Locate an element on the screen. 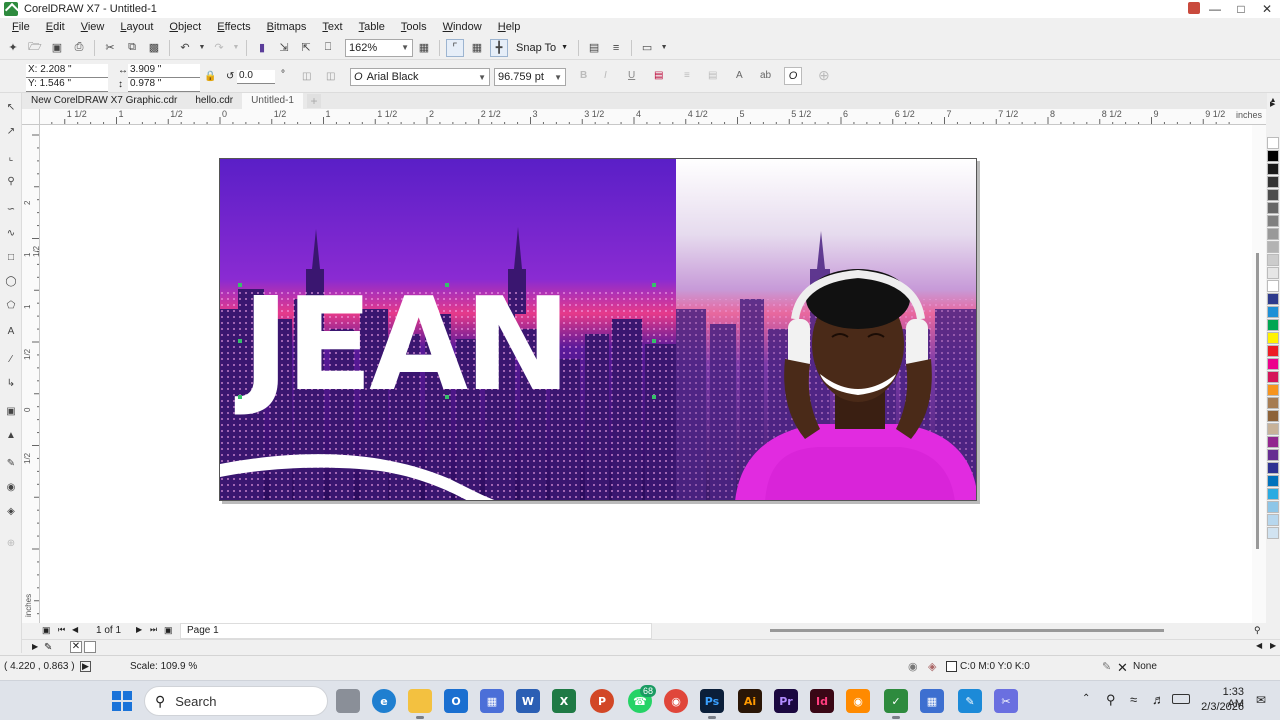 The width and height of the screenshot is (1280, 720). menu-object: Object is located at coordinates (185, 27).